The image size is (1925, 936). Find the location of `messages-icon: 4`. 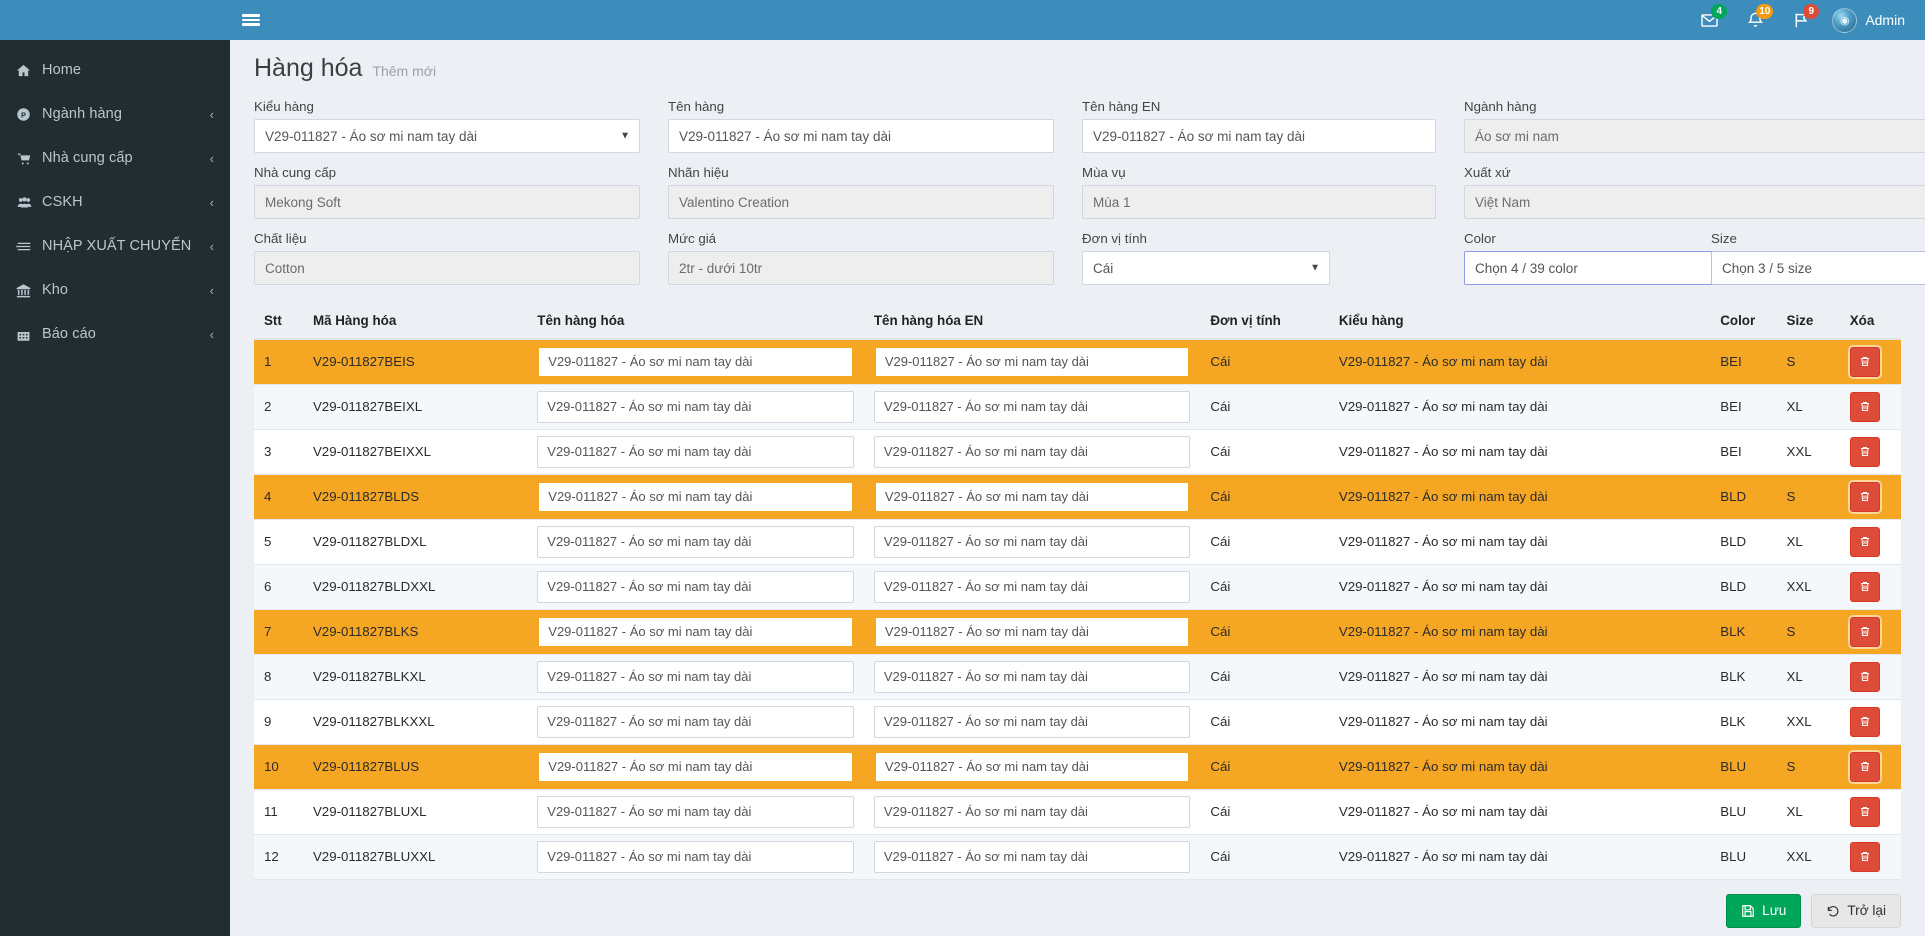

messages-icon: 4 is located at coordinates (1709, 20).